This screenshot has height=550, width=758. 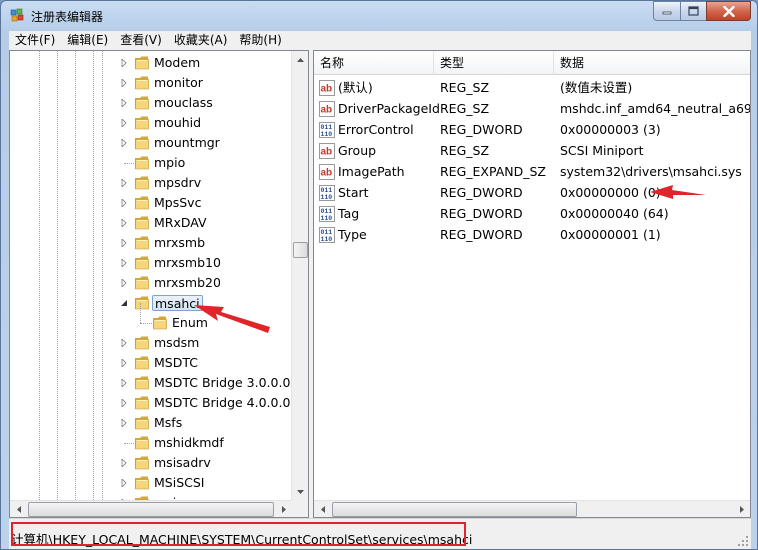 What do you see at coordinates (532, 150) in the screenshot?
I see `value-row: ab Group REG_SZ SCSI Miniport` at bounding box center [532, 150].